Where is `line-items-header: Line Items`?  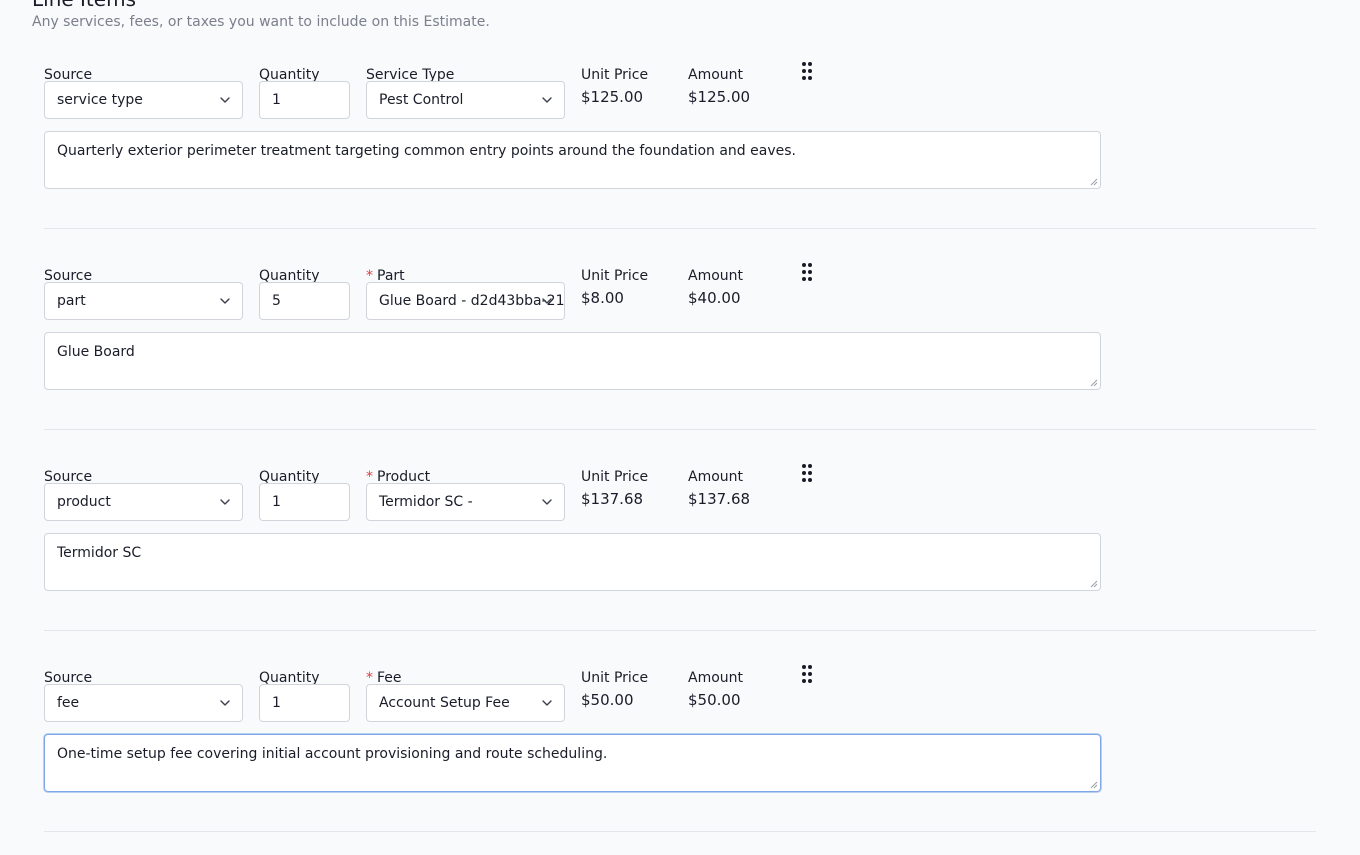 line-items-header: Line Items is located at coordinates (84, 5).